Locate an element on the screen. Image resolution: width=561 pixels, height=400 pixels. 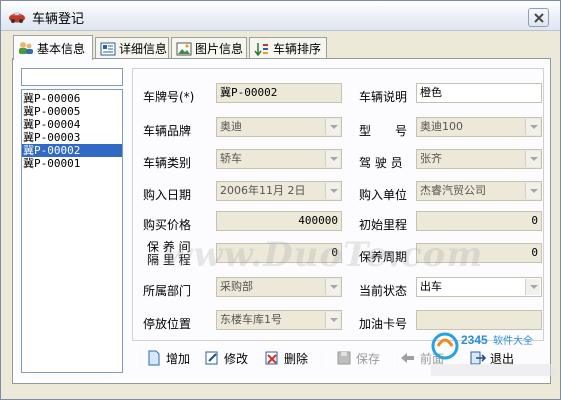
department-label: 所属部门 is located at coordinates (167, 291).